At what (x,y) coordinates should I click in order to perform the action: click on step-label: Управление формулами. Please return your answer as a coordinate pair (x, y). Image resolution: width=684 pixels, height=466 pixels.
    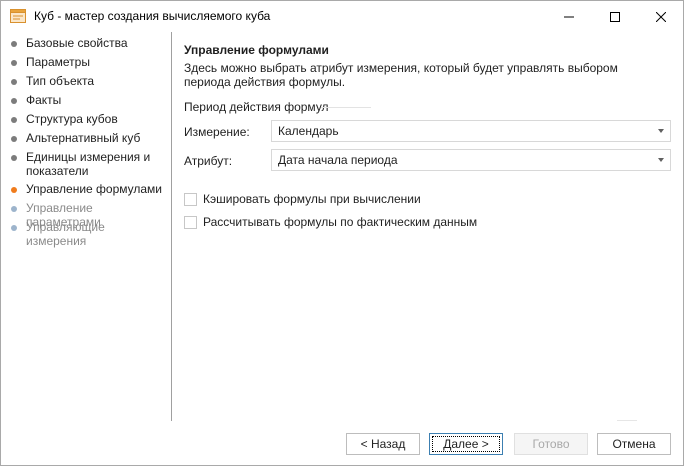
    Looking at the image, I should click on (94, 189).